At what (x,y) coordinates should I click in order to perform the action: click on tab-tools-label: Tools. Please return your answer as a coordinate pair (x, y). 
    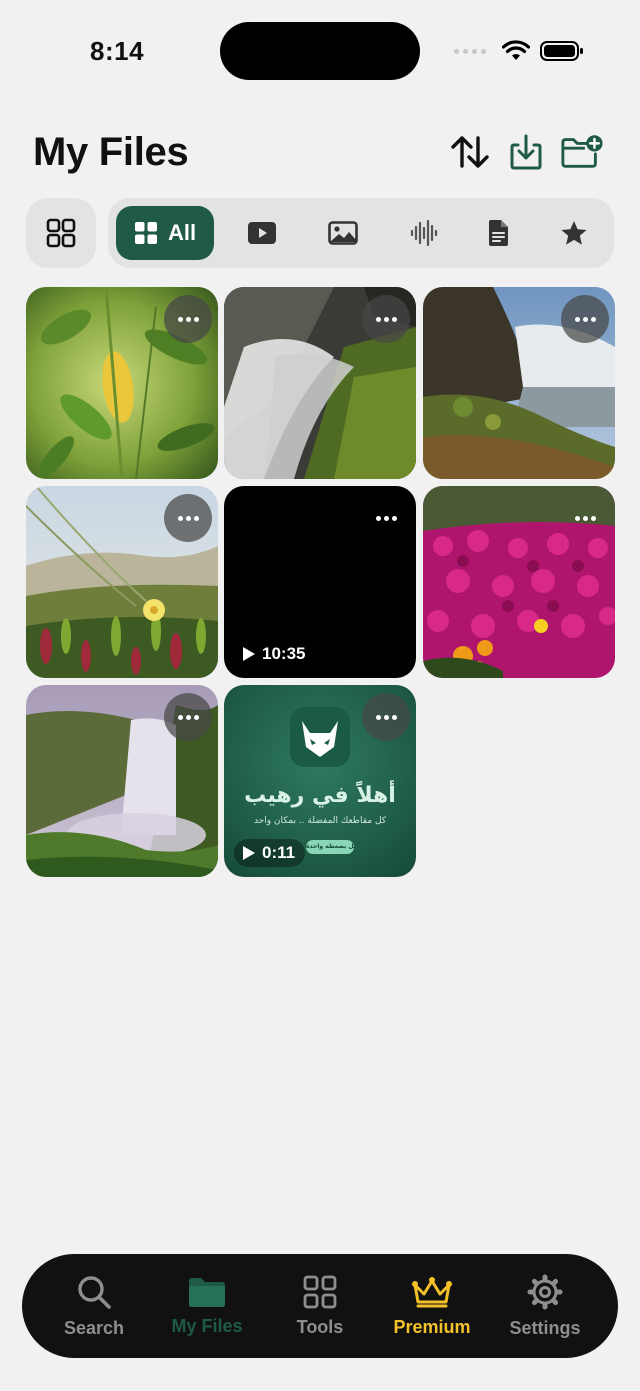
    Looking at the image, I should click on (320, 1326).